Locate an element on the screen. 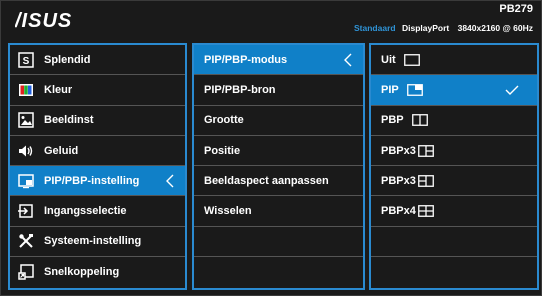 The width and height of the screenshot is (542, 296). menu-item-systeem: Systeem-instelling is located at coordinates (97, 242).